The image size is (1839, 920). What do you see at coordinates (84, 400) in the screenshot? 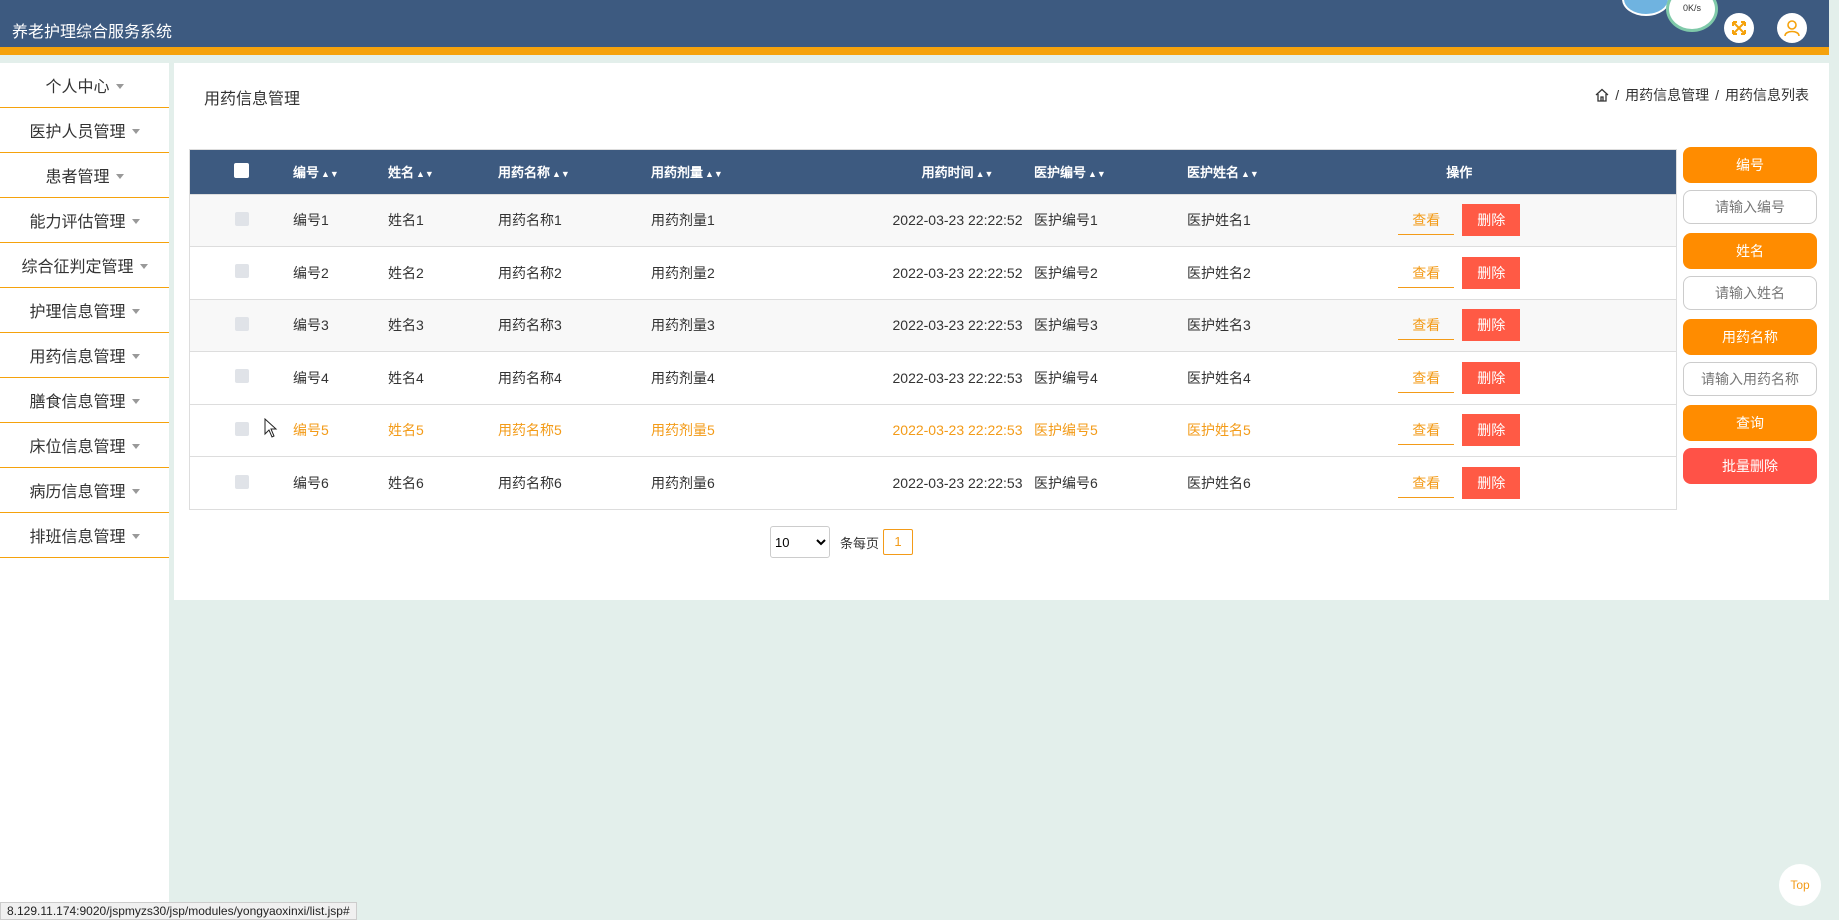
I see `sidebar-item-diet: 膳食信息管理` at bounding box center [84, 400].